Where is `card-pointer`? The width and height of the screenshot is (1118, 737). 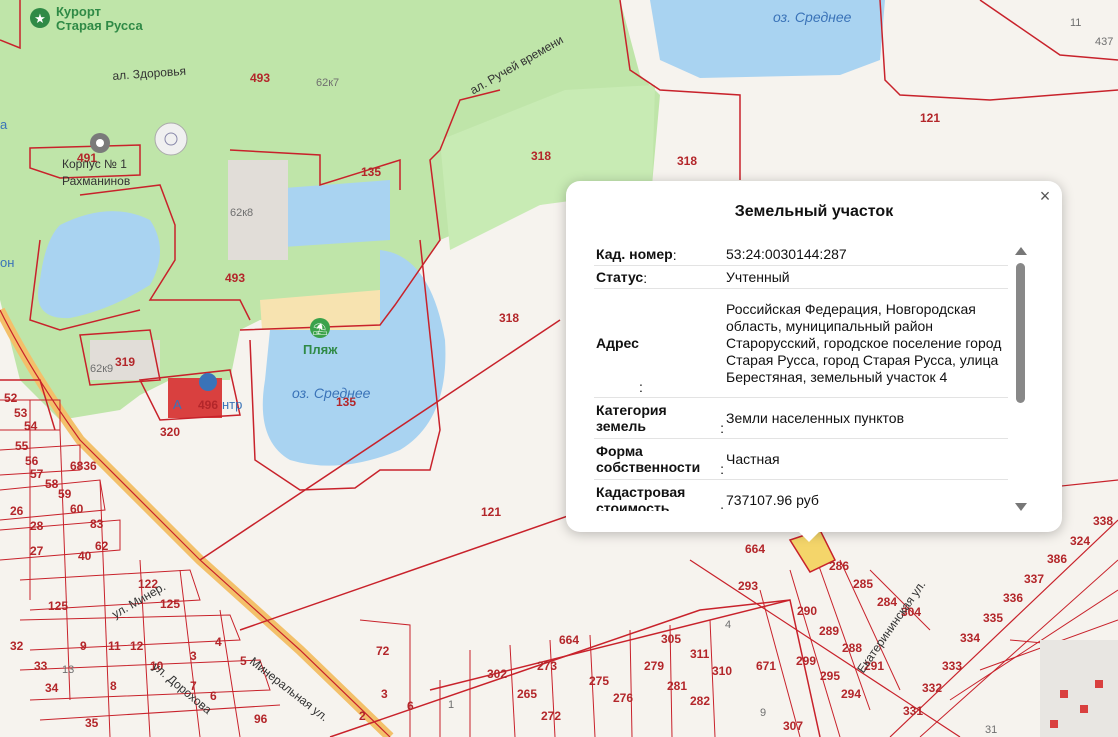
card-pointer is located at coordinates (809, 537).